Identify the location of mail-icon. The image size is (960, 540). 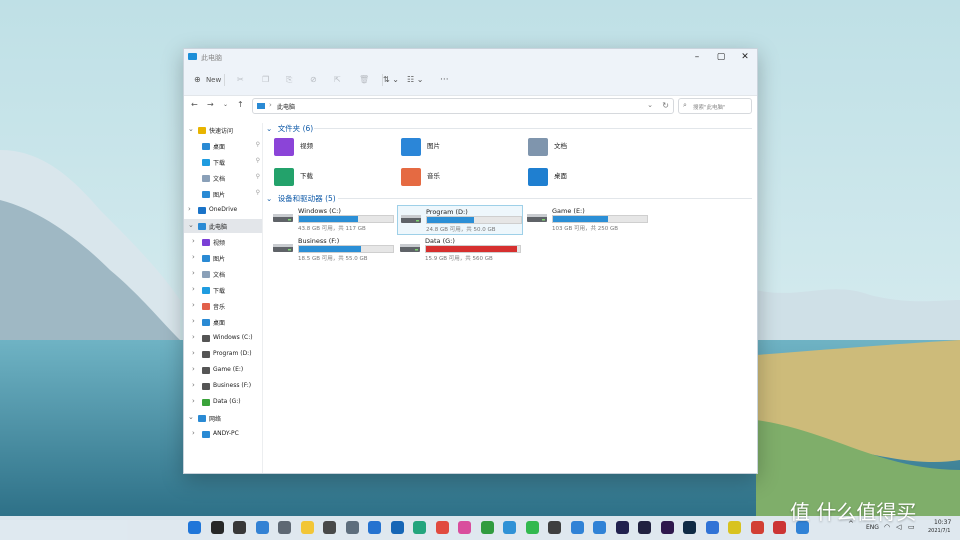
(374, 527).